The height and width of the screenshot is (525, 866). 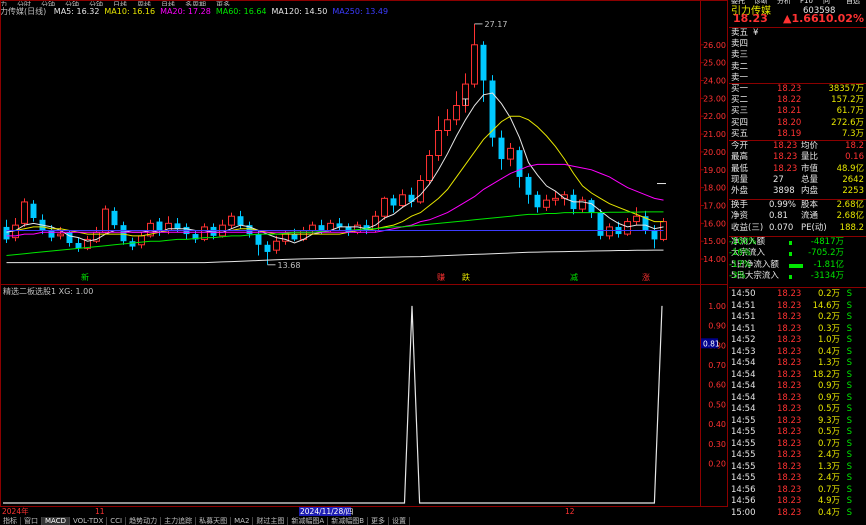 What do you see at coordinates (271, 521) in the screenshot?
I see `indicator-tab: 财过主图` at bounding box center [271, 521].